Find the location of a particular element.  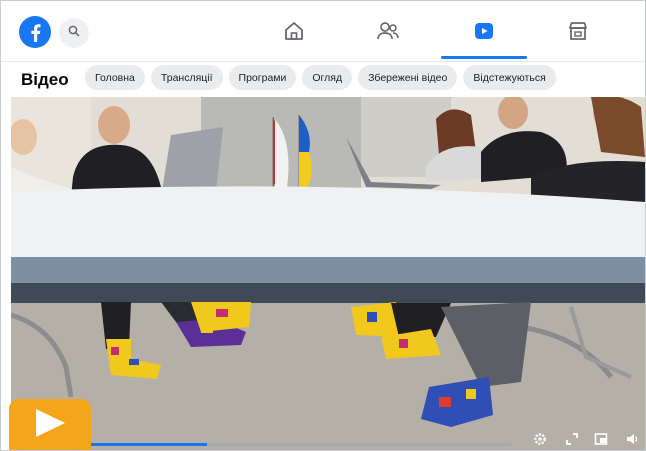

chip-explore: Огляд is located at coordinates (327, 77).